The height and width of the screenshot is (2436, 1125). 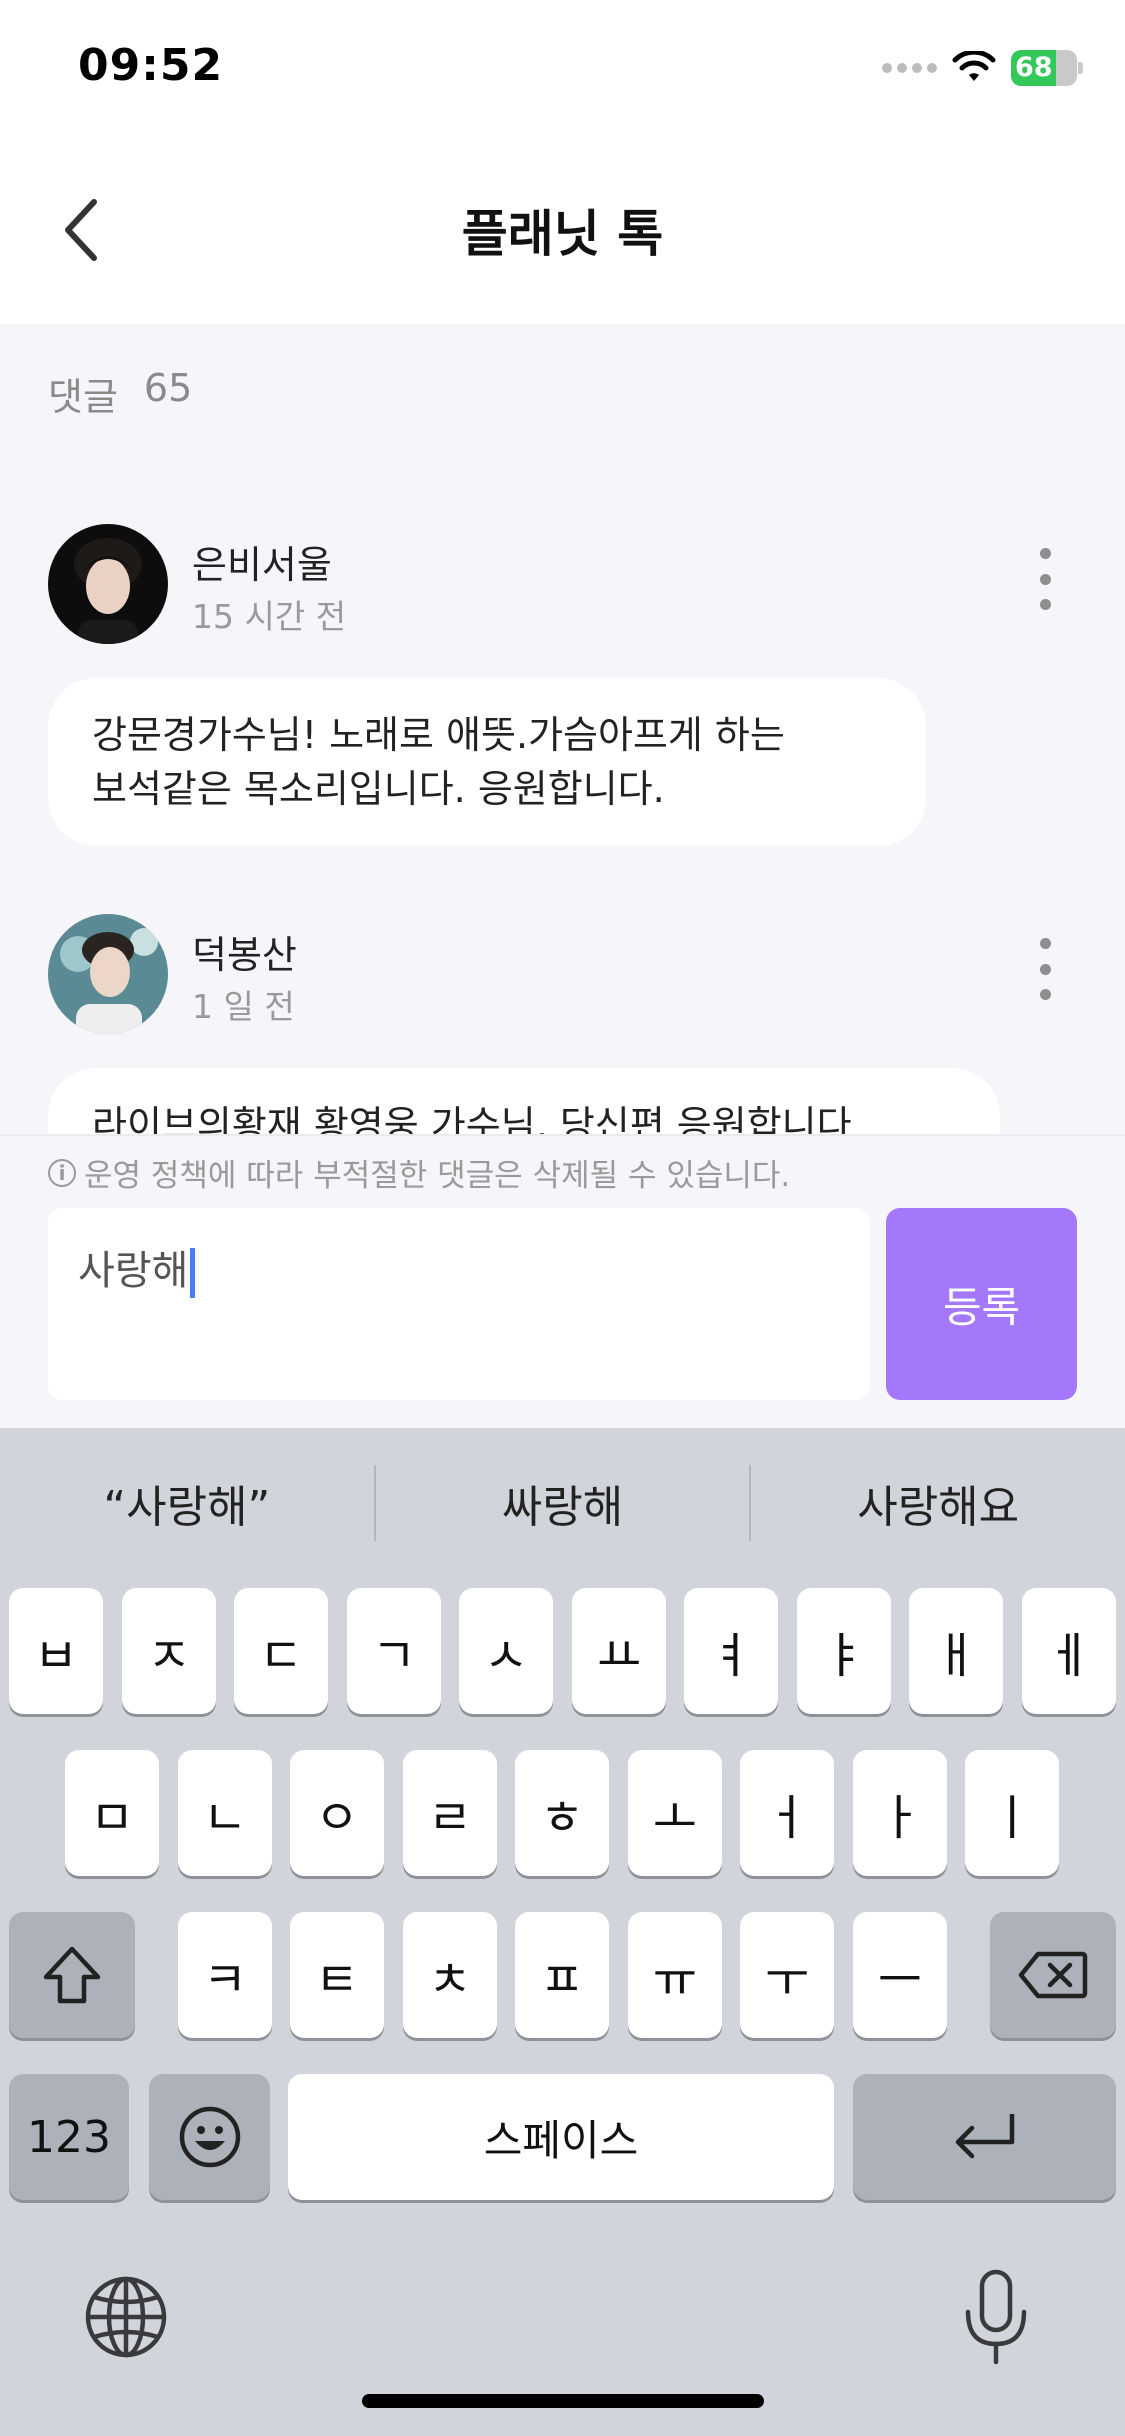 What do you see at coordinates (981, 1304) in the screenshot?
I see `submit-button: 등록` at bounding box center [981, 1304].